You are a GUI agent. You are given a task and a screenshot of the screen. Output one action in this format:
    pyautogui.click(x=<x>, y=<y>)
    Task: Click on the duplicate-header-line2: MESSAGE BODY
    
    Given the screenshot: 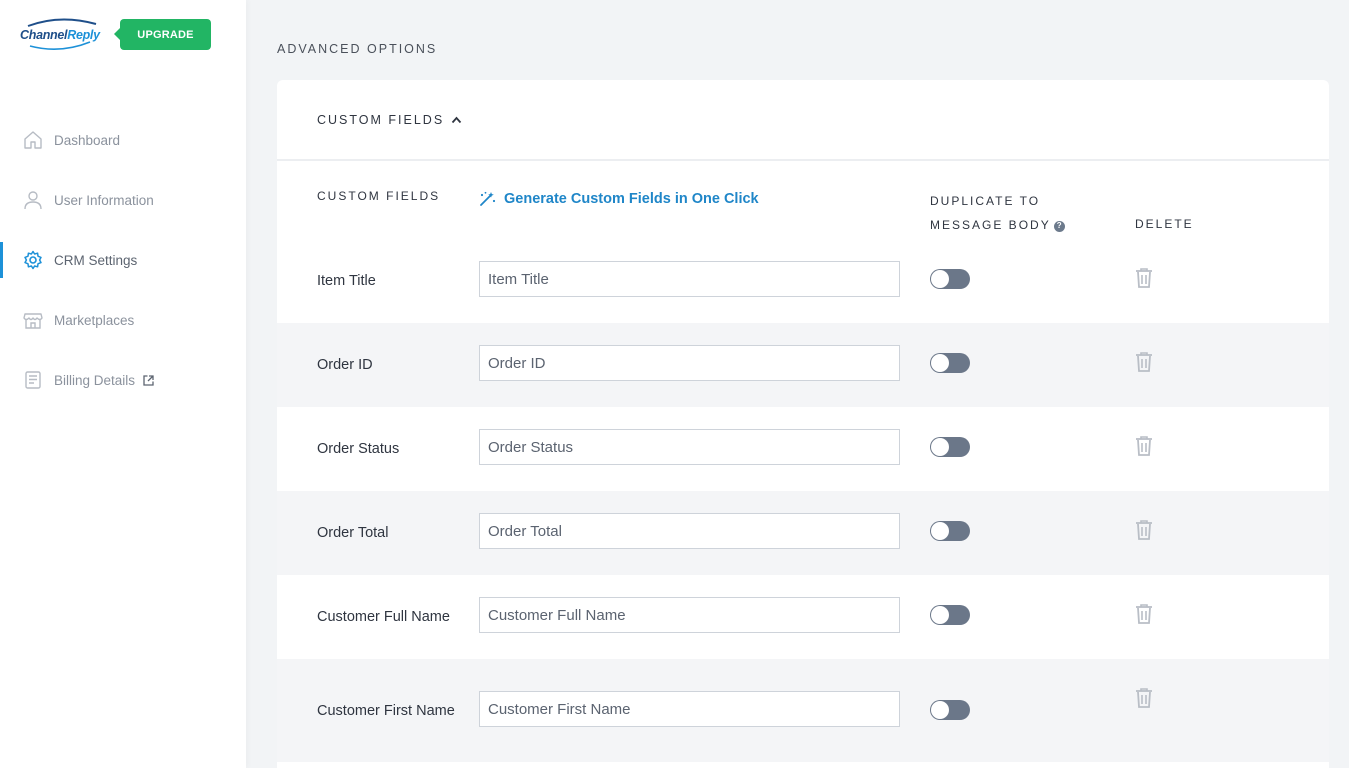 What is the action you would take?
    pyautogui.click(x=990, y=225)
    